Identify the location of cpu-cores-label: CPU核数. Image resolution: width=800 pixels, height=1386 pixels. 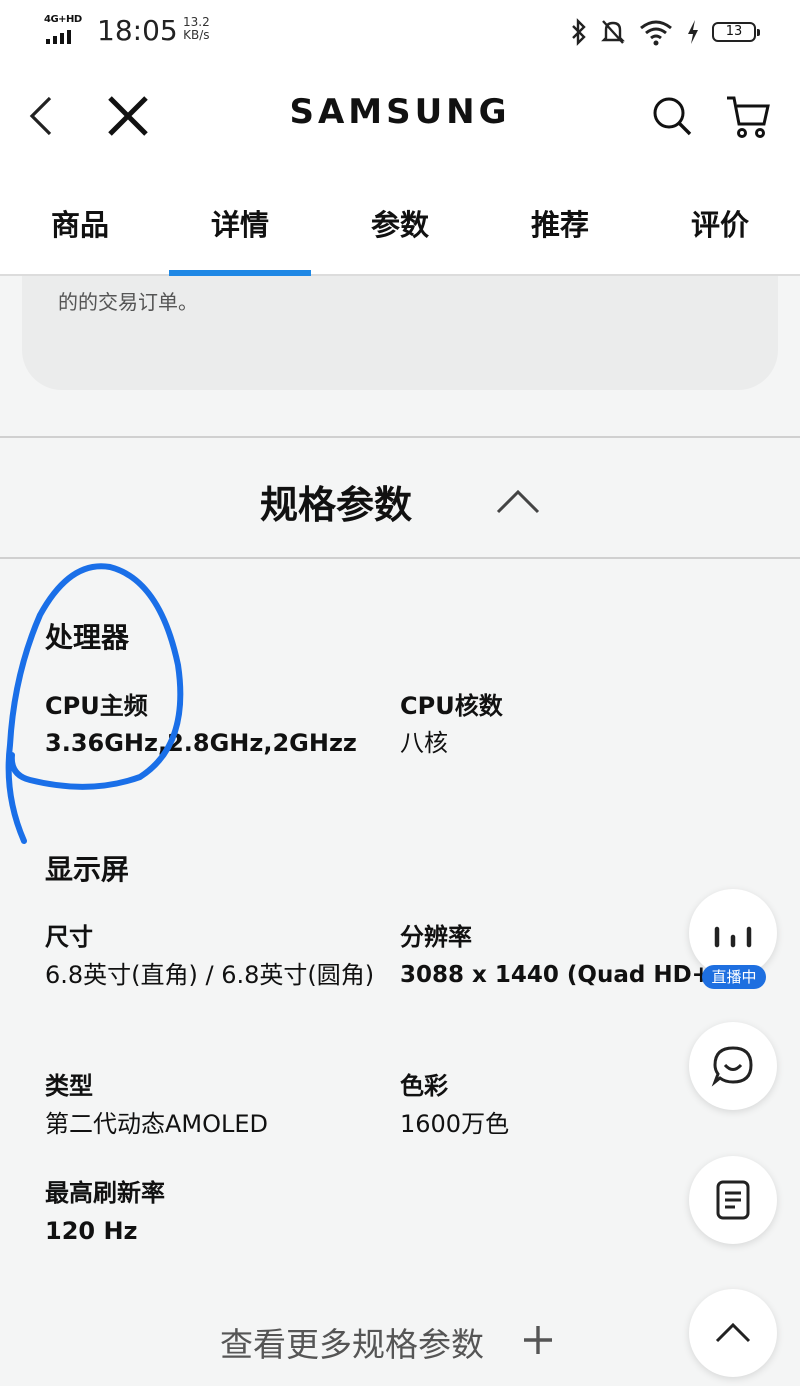
(451, 706).